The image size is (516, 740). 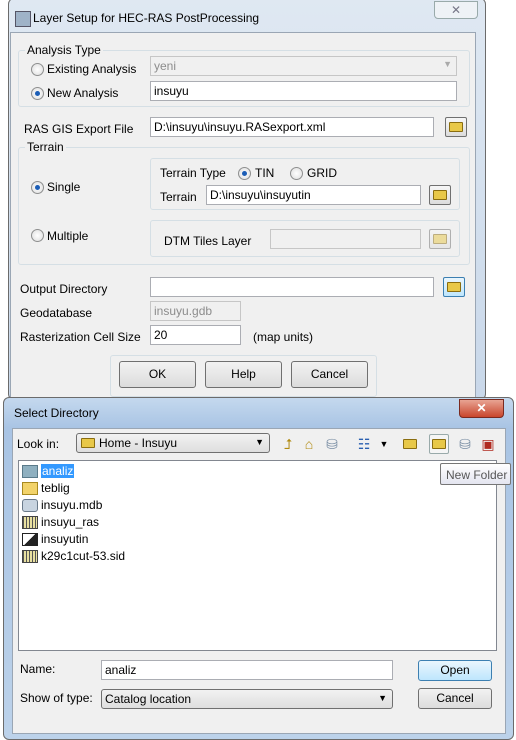 I want to click on connect-database-icon: ⛁, so click(x=332, y=444).